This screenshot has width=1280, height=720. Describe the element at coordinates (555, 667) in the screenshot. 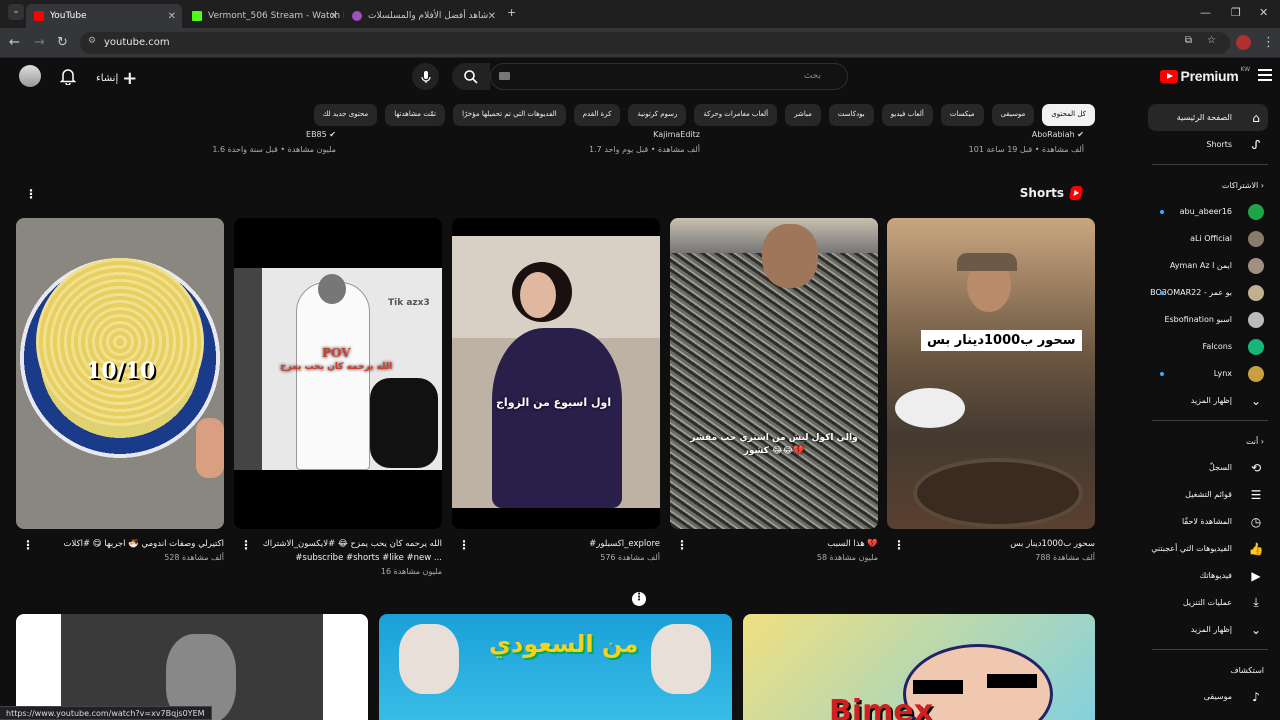

I see `video-thumbnail: من السعودي` at that location.